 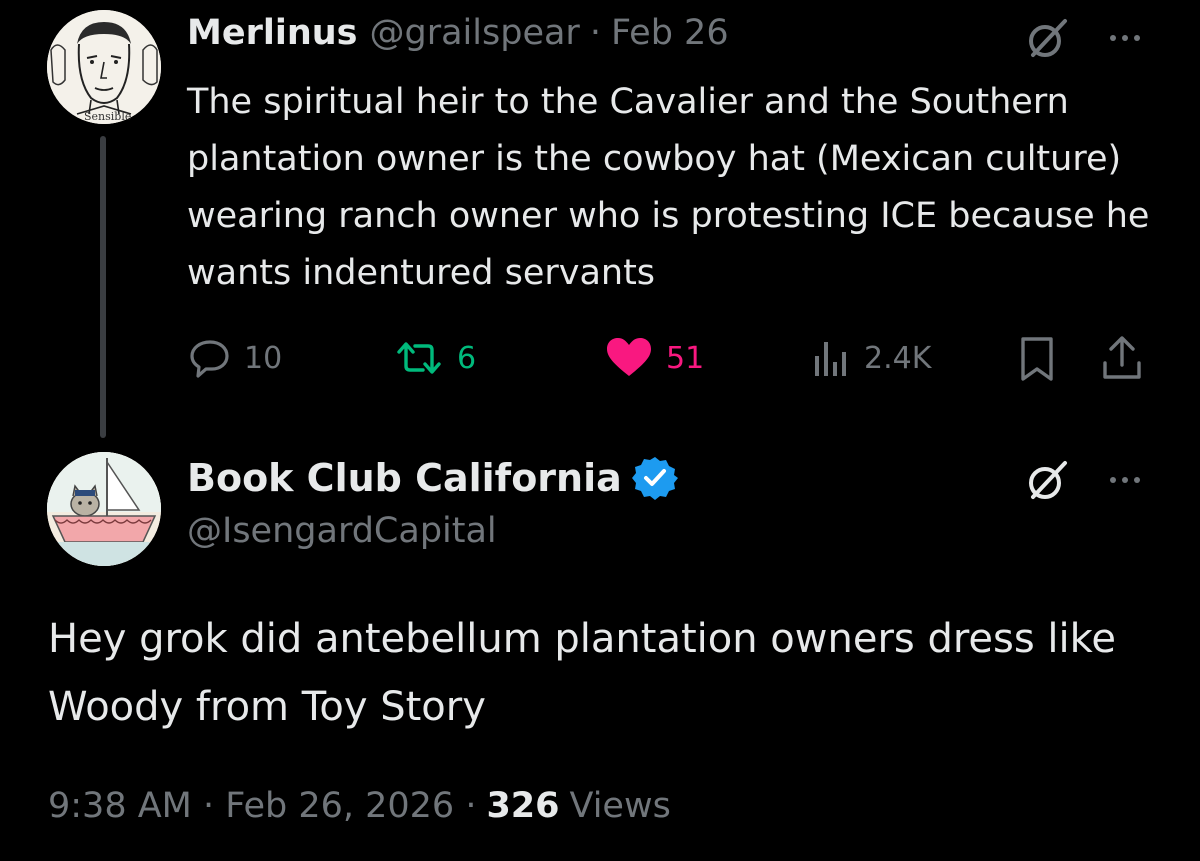 I want to click on reply-author-handle: @IsengardCapital, so click(x=342, y=531).